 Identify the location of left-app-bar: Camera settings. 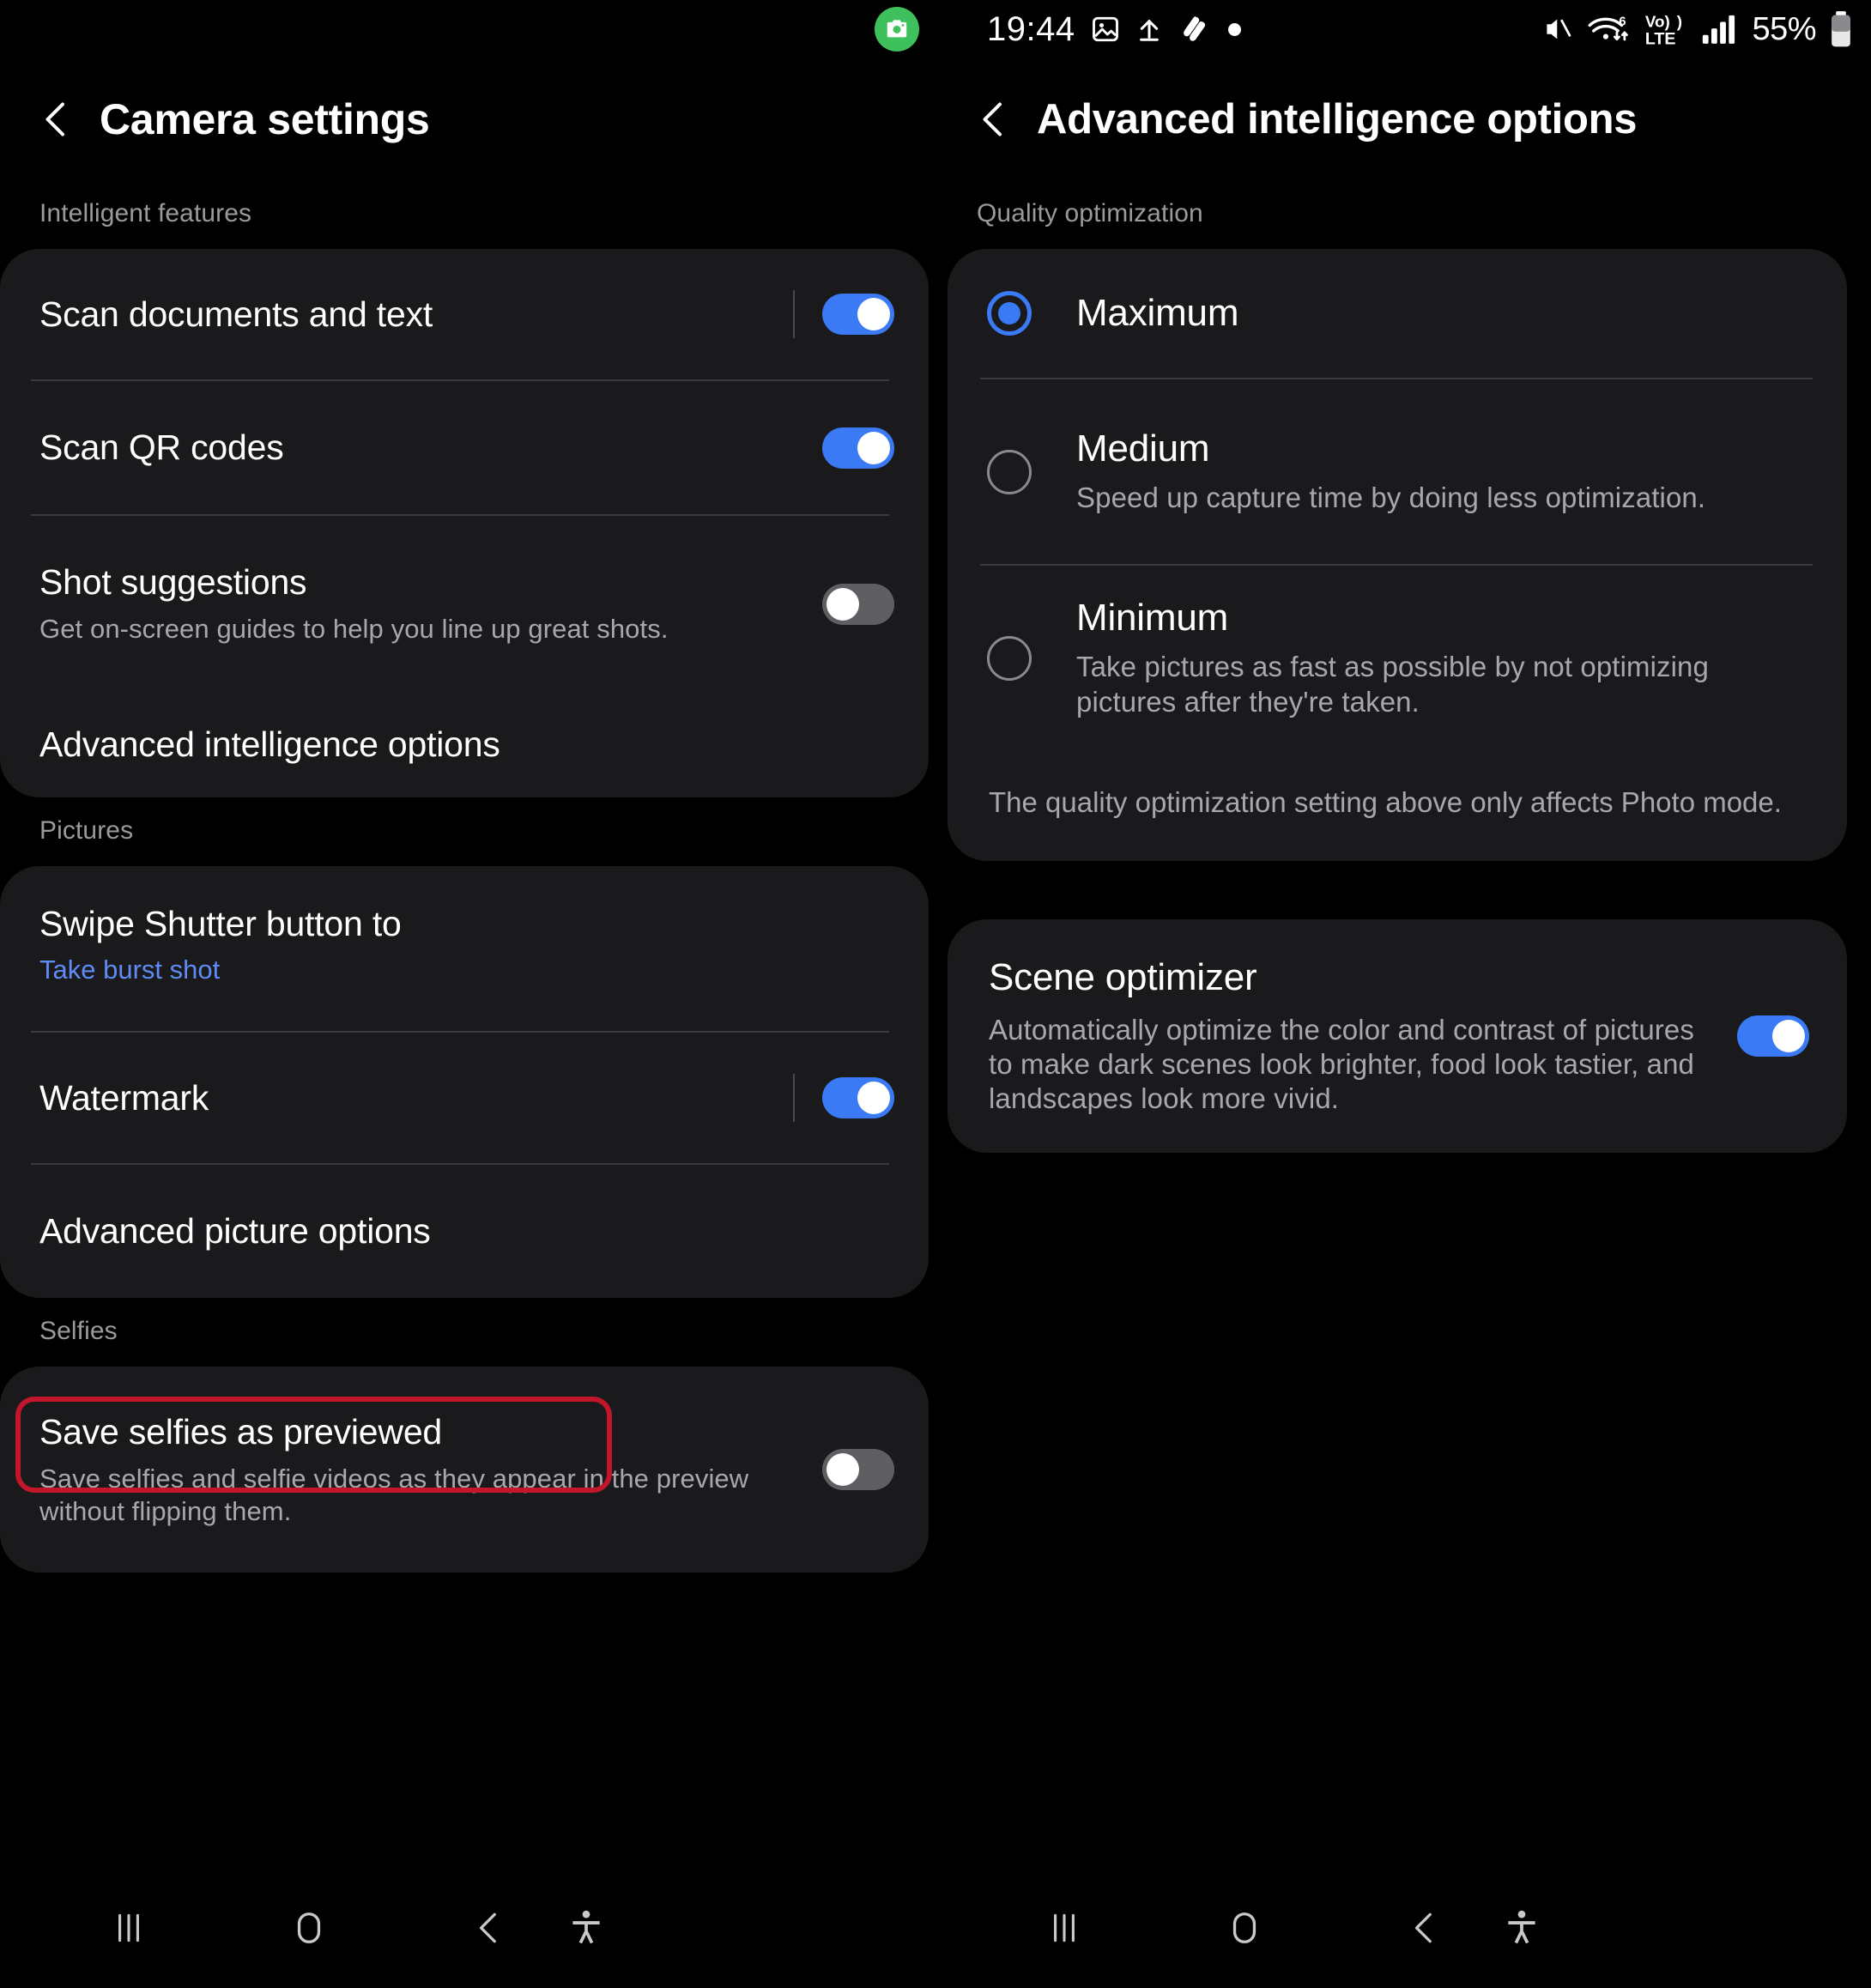
(468, 119).